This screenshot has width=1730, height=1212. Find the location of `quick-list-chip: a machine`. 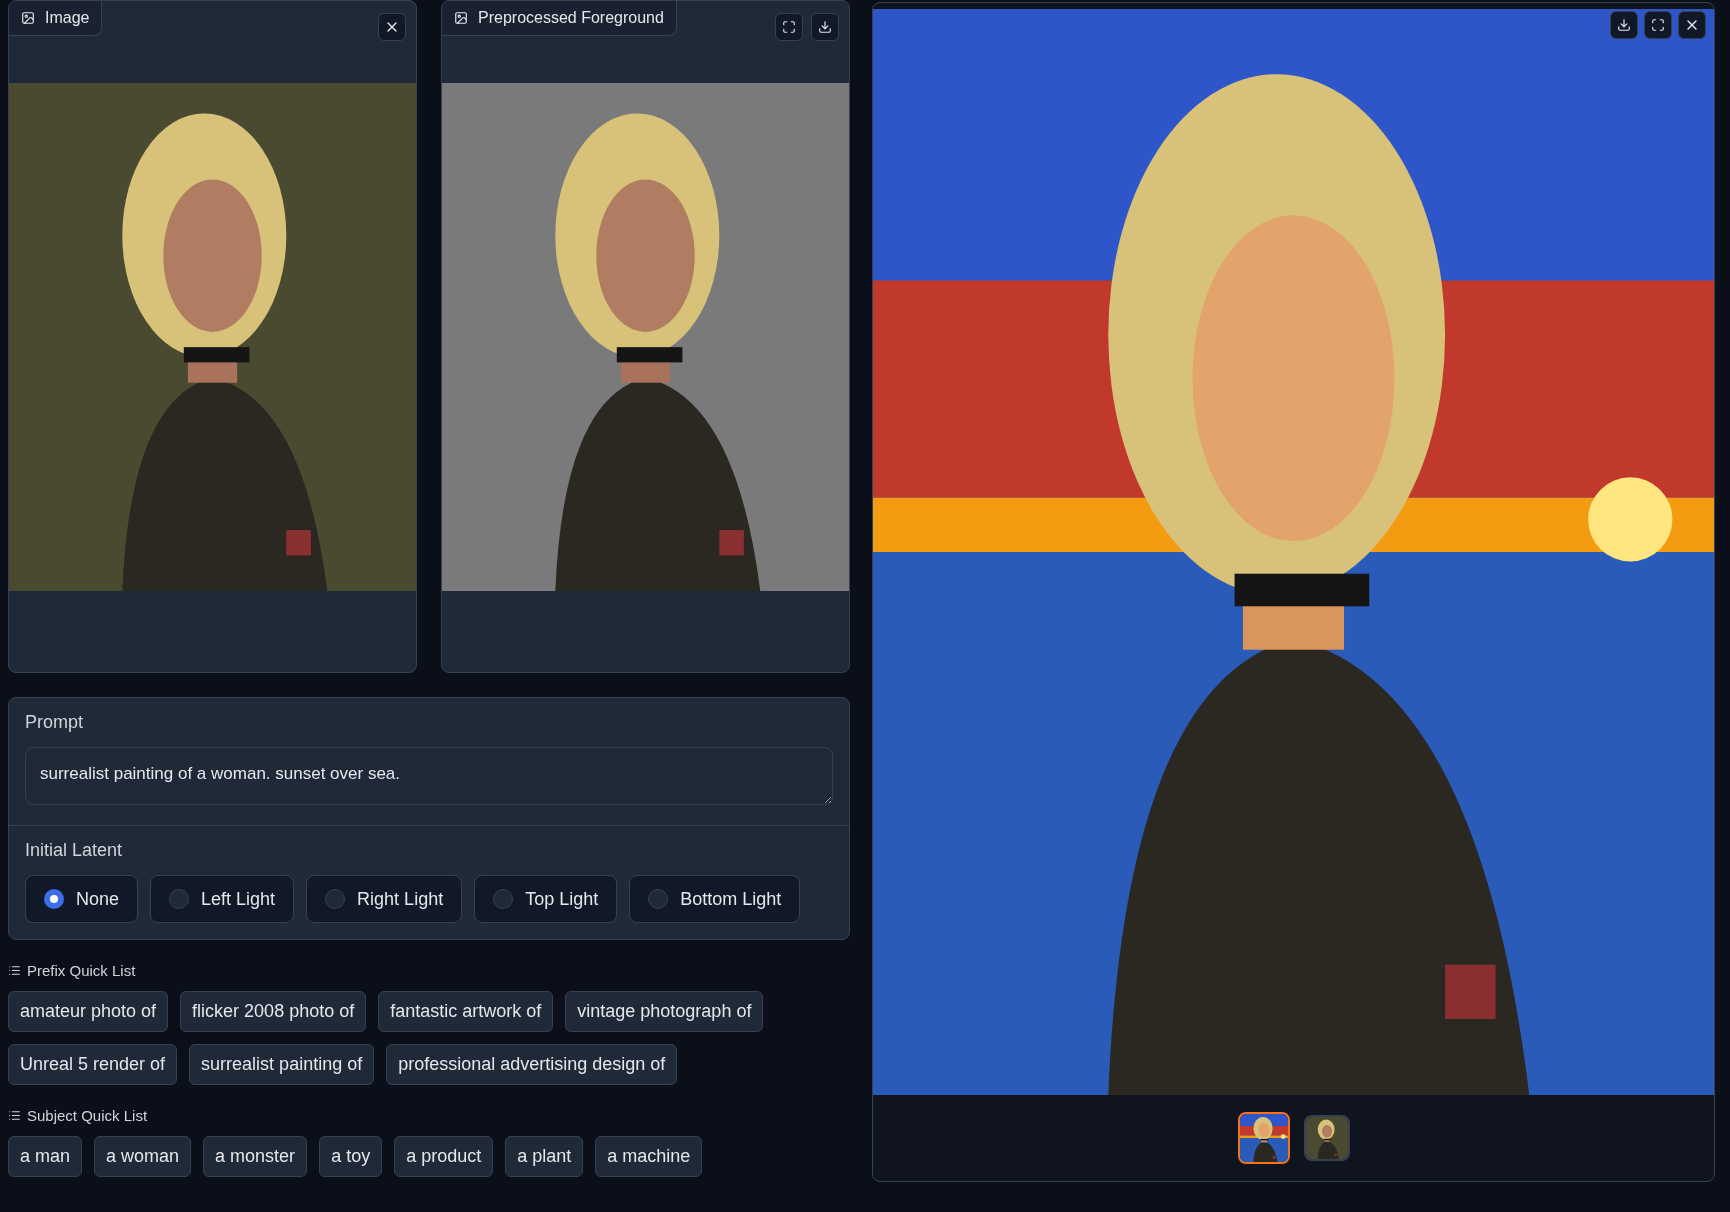

quick-list-chip: a machine is located at coordinates (649, 1156).